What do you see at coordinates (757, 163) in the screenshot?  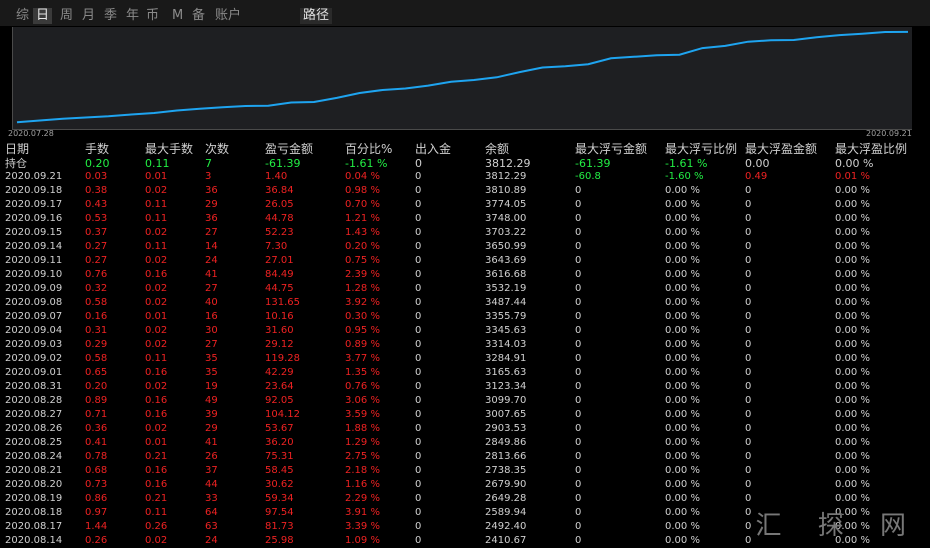 I see `cell-col-10: 0.00` at bounding box center [757, 163].